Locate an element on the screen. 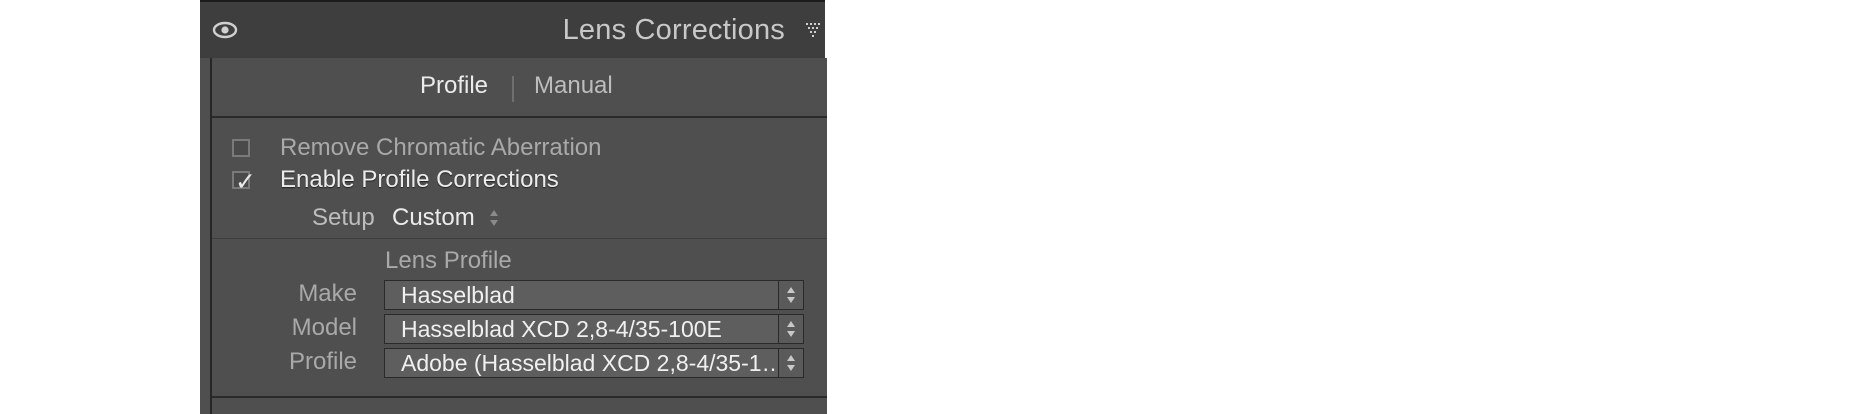  setup-dropdown: Custom is located at coordinates (433, 218).